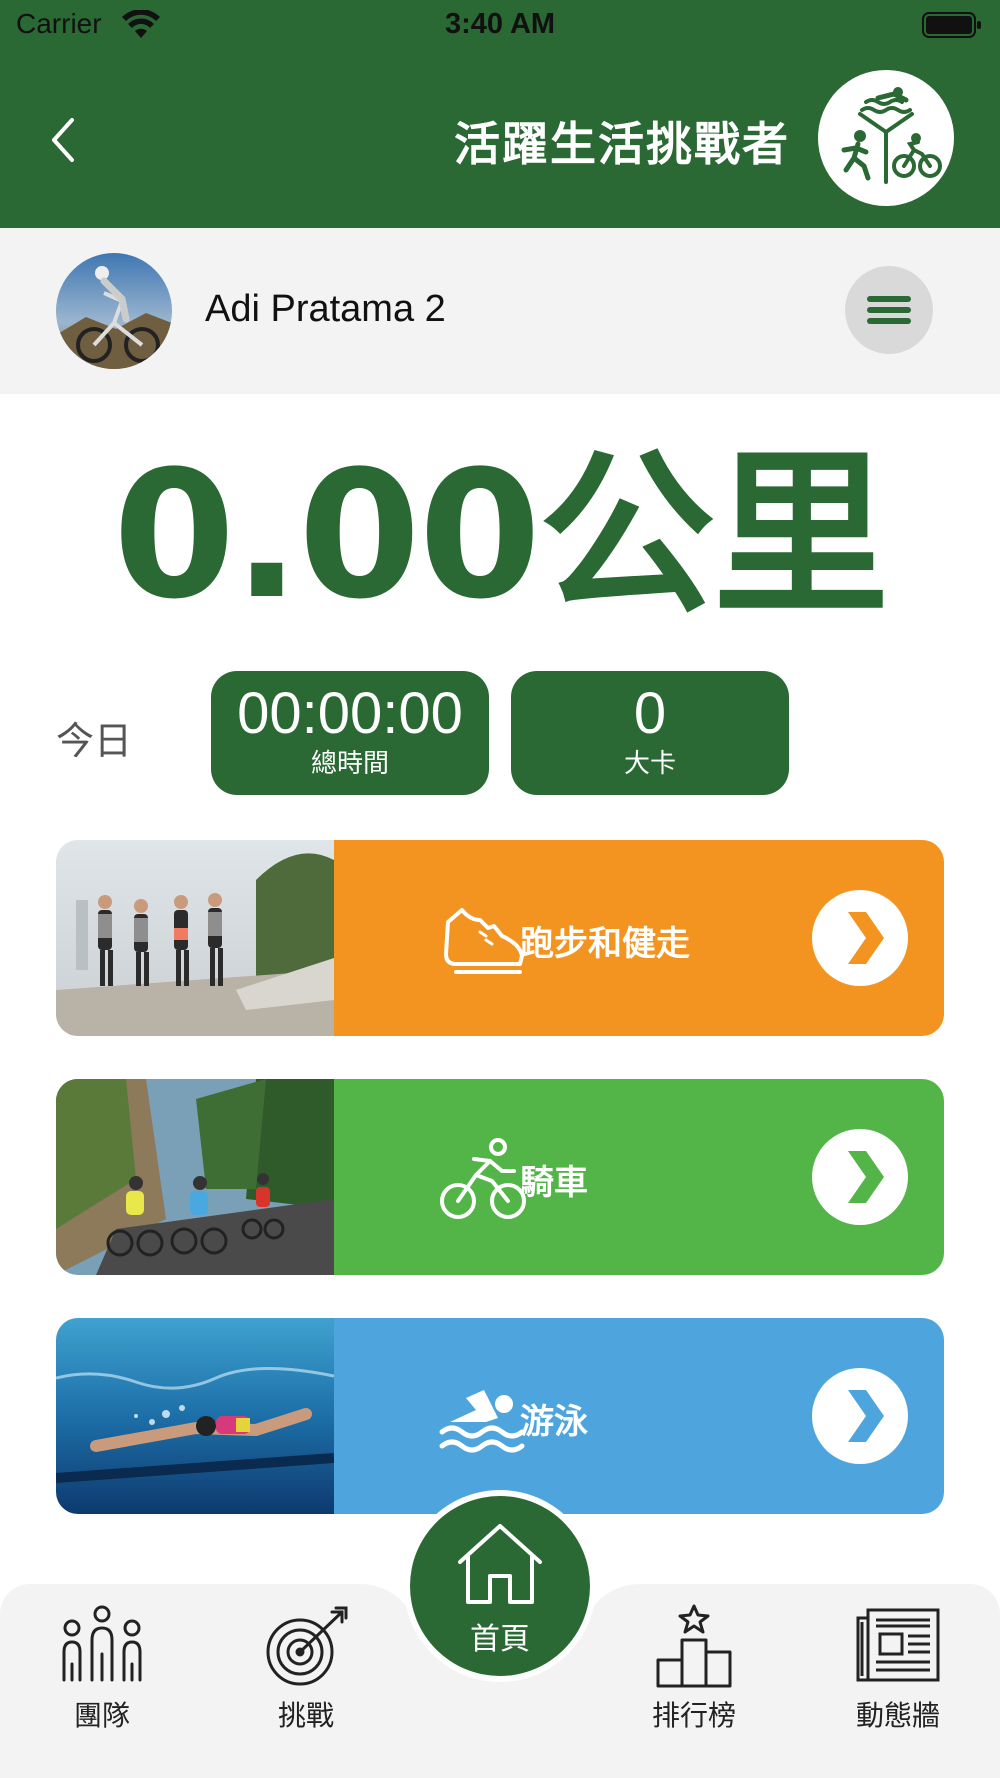 This screenshot has height=1778, width=1000. I want to click on distance-value: 0.00, so click(326, 535).